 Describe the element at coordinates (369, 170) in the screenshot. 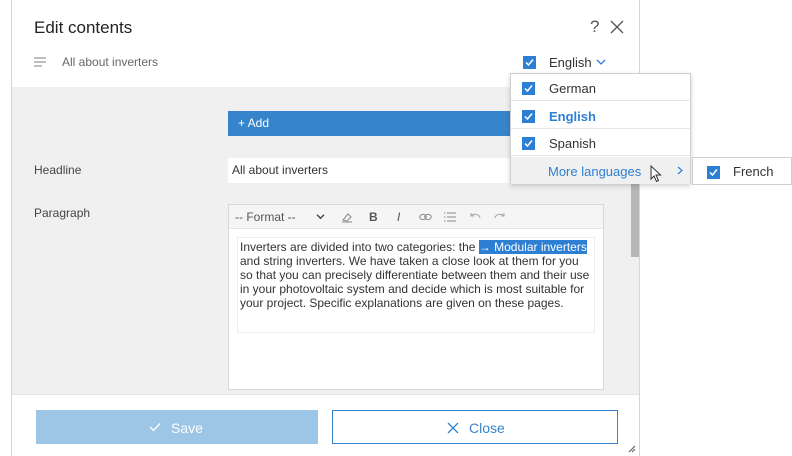

I see `headline-input: All about inverters` at that location.